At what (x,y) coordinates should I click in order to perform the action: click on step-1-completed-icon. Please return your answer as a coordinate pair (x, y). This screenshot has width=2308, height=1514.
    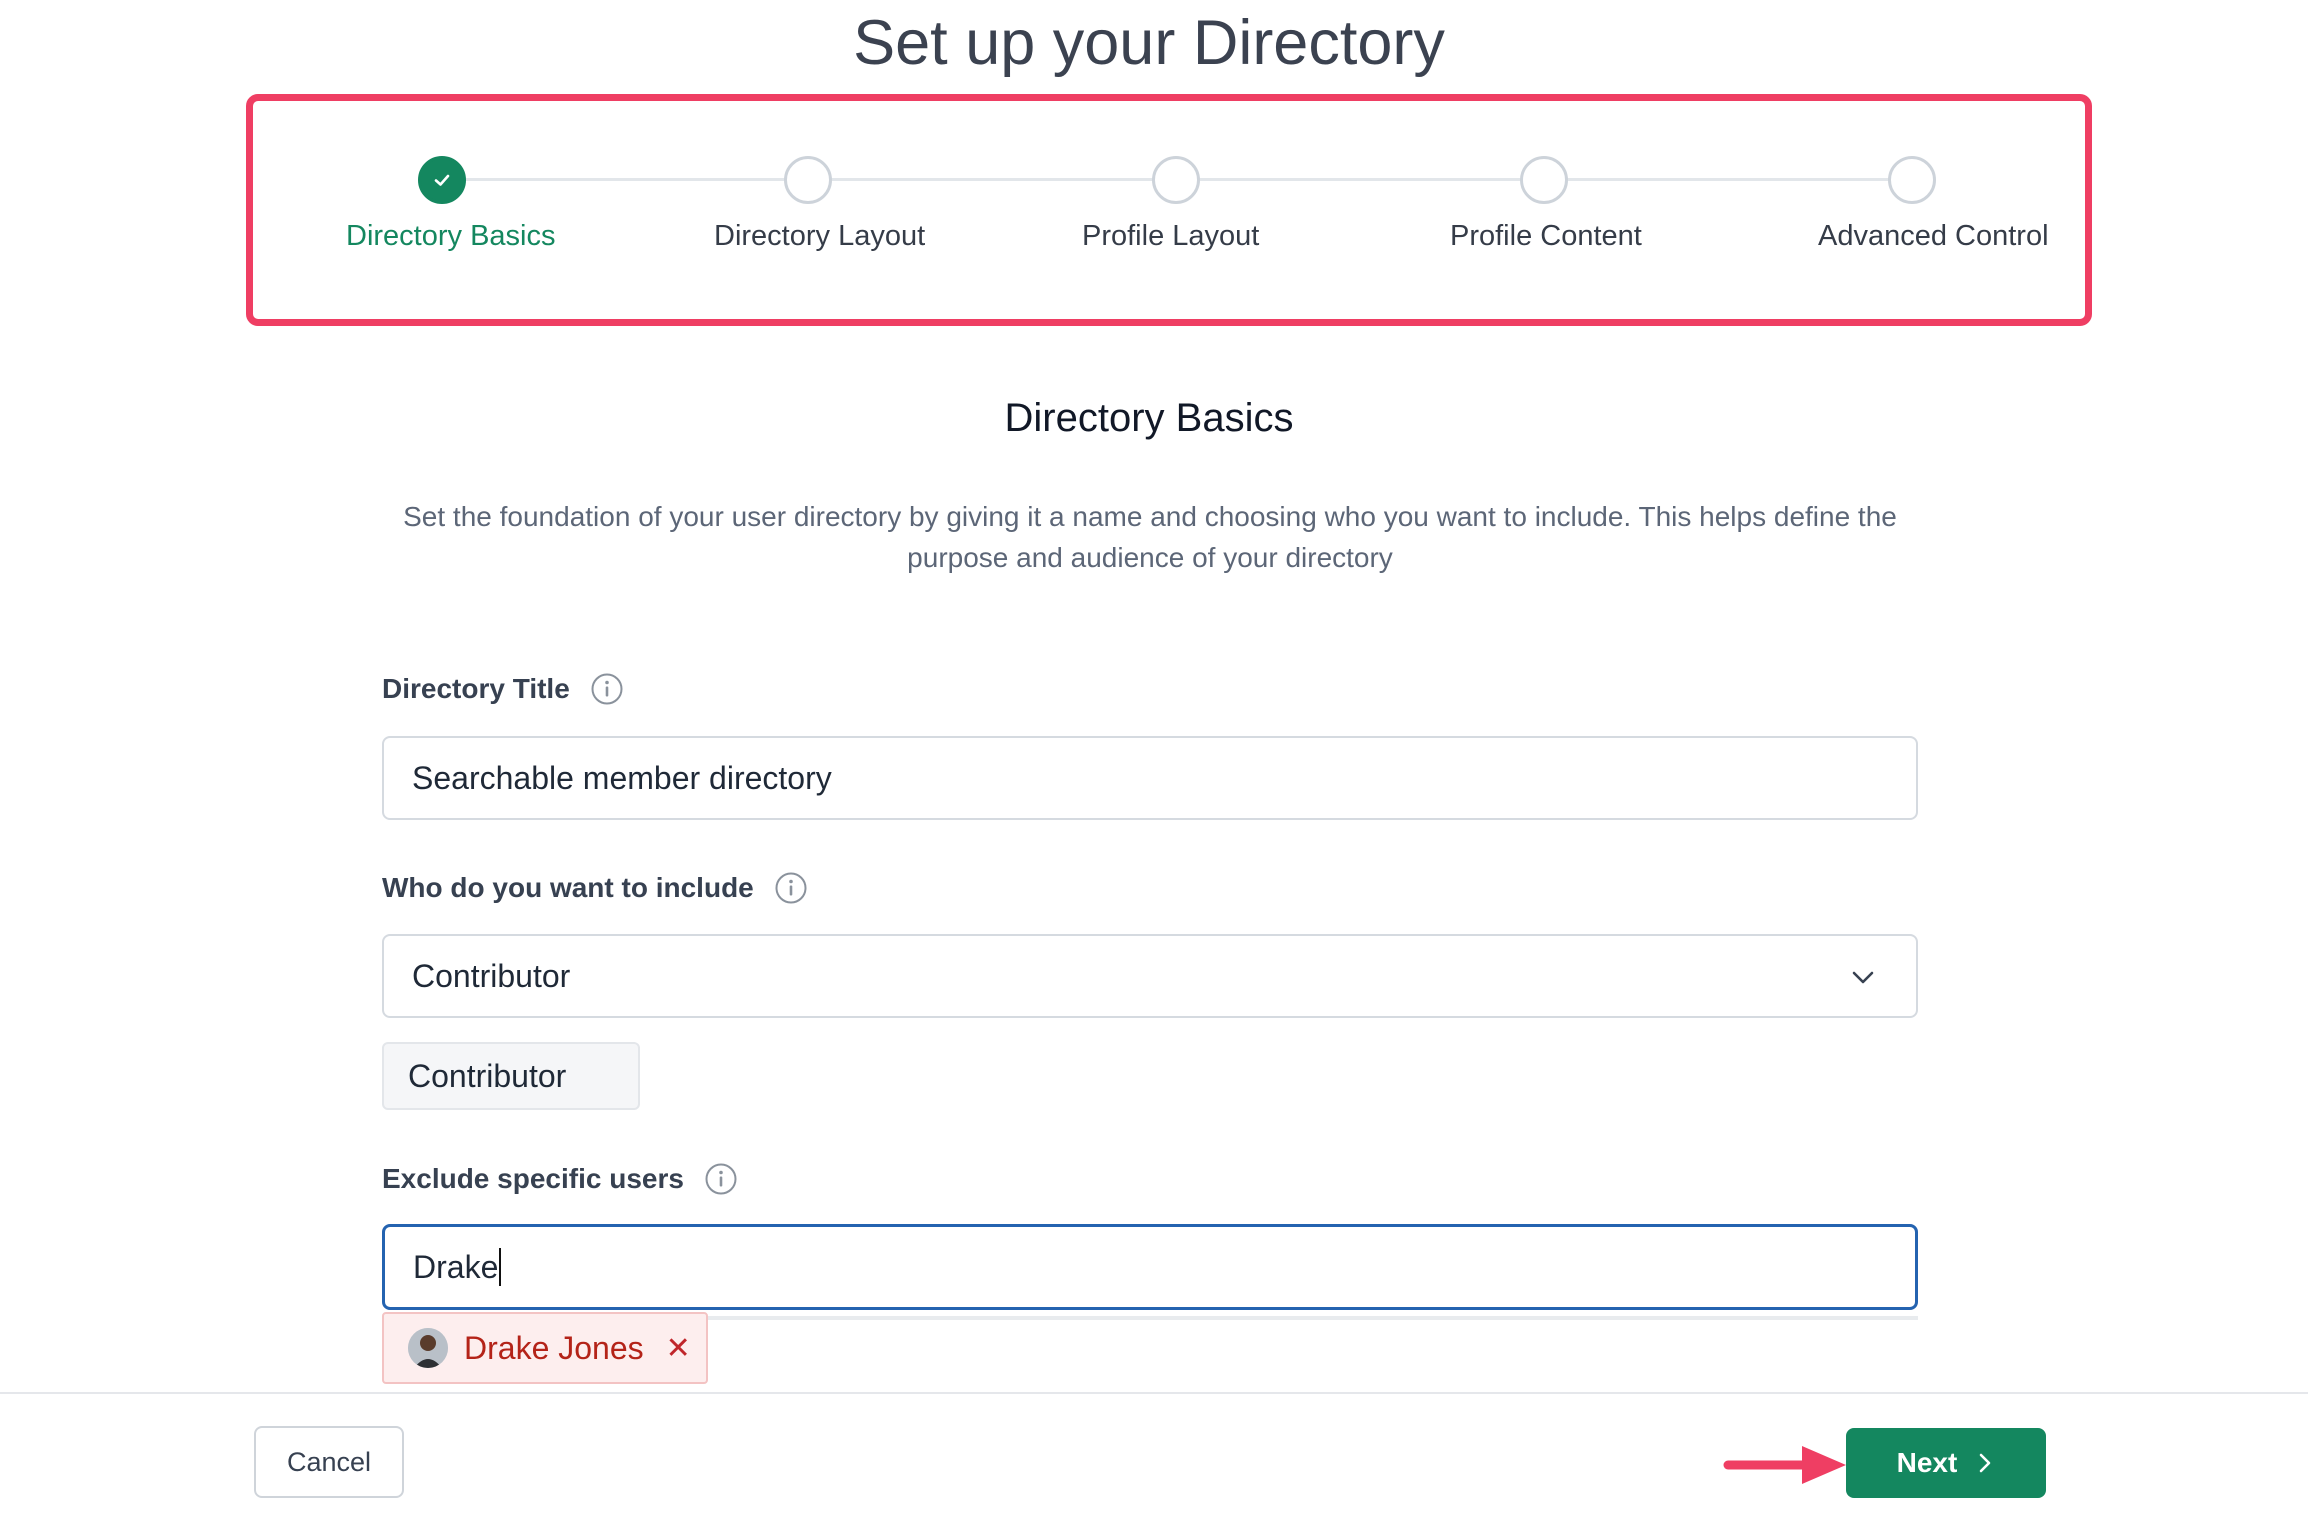
    Looking at the image, I should click on (442, 180).